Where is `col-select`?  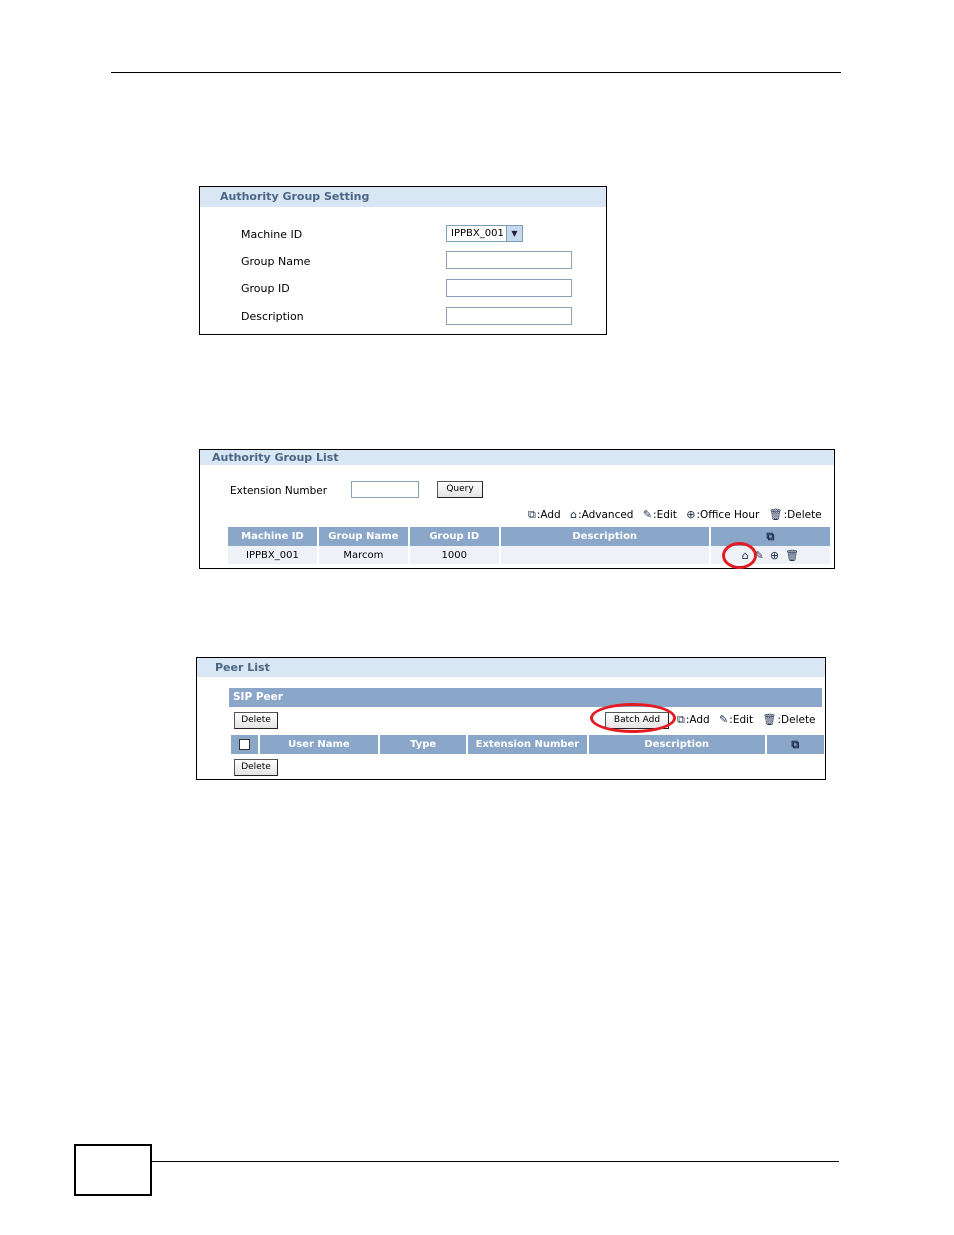
col-select is located at coordinates (244, 744).